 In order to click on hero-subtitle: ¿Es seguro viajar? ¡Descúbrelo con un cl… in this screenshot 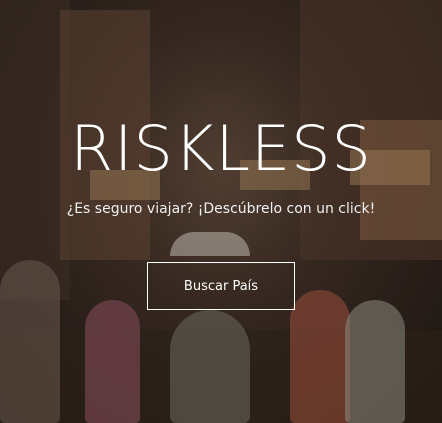, I will do `click(221, 209)`.